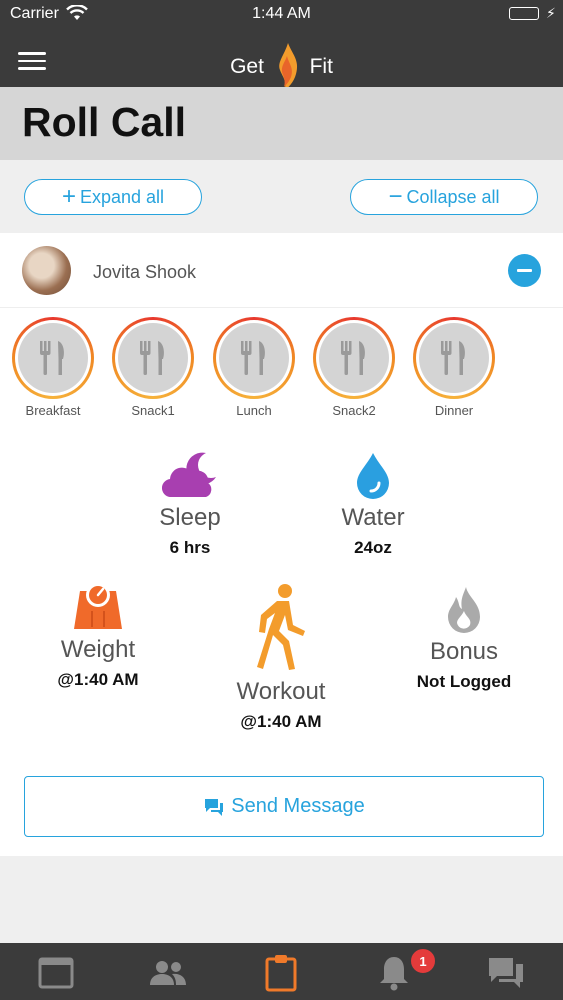  Describe the element at coordinates (190, 517) in the screenshot. I see `sleep-label: Sleep` at that location.